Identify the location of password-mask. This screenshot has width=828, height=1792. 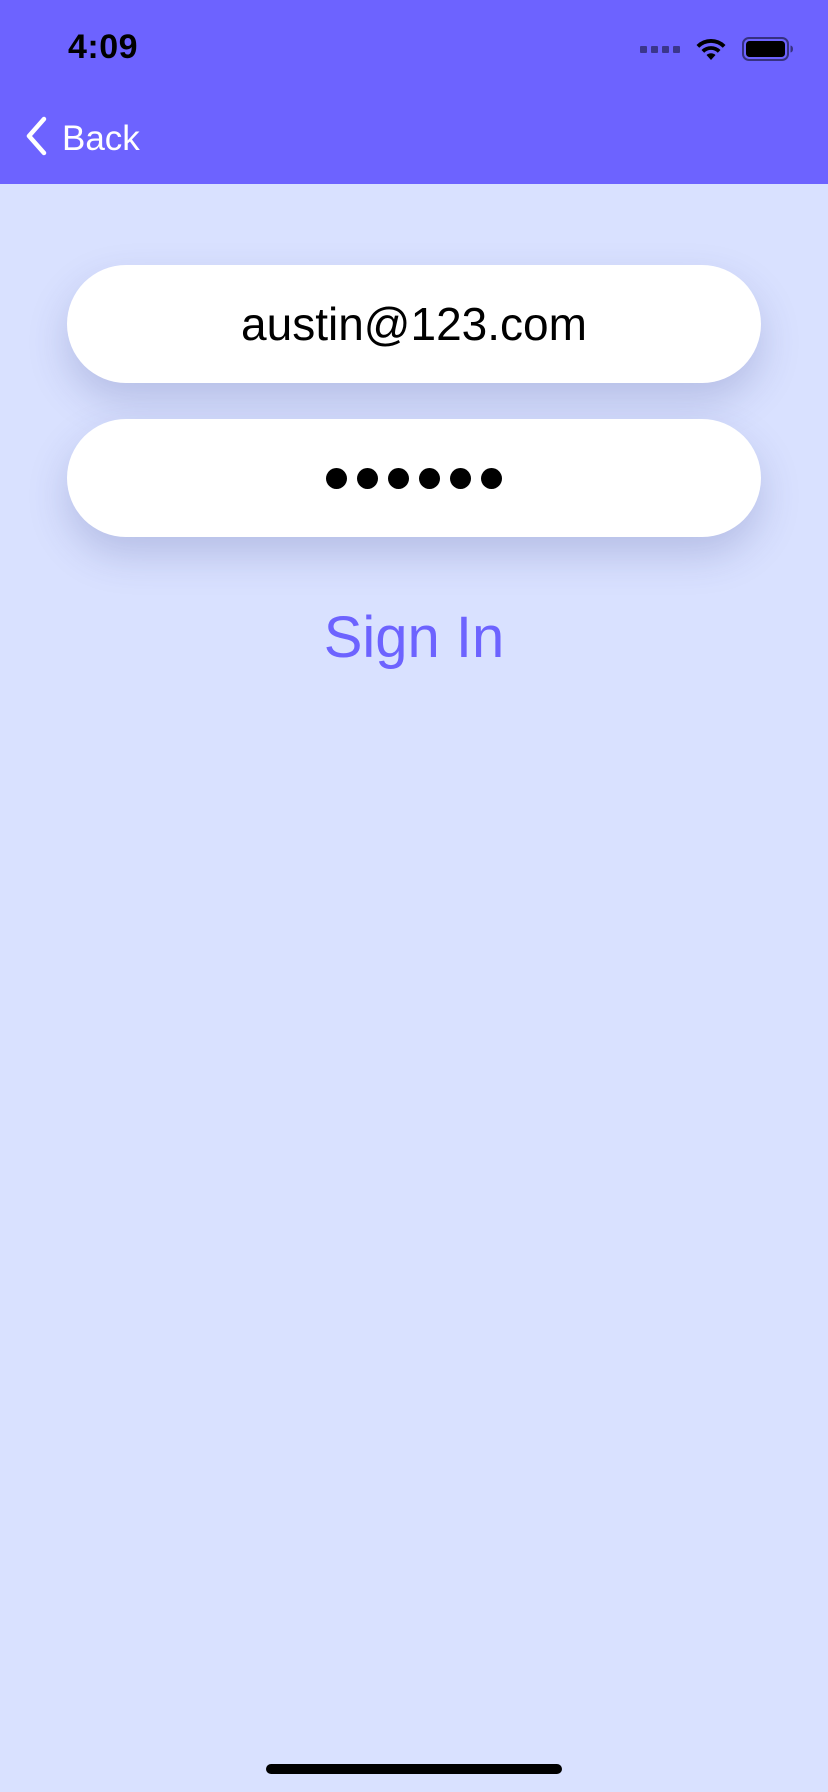
(414, 478).